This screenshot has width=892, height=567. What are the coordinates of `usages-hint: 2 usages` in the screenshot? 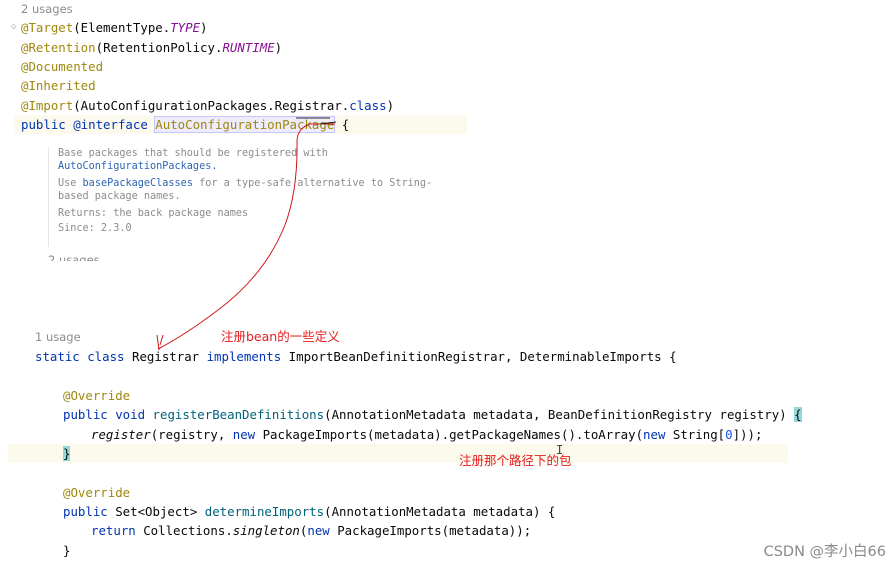 It's located at (47, 9).